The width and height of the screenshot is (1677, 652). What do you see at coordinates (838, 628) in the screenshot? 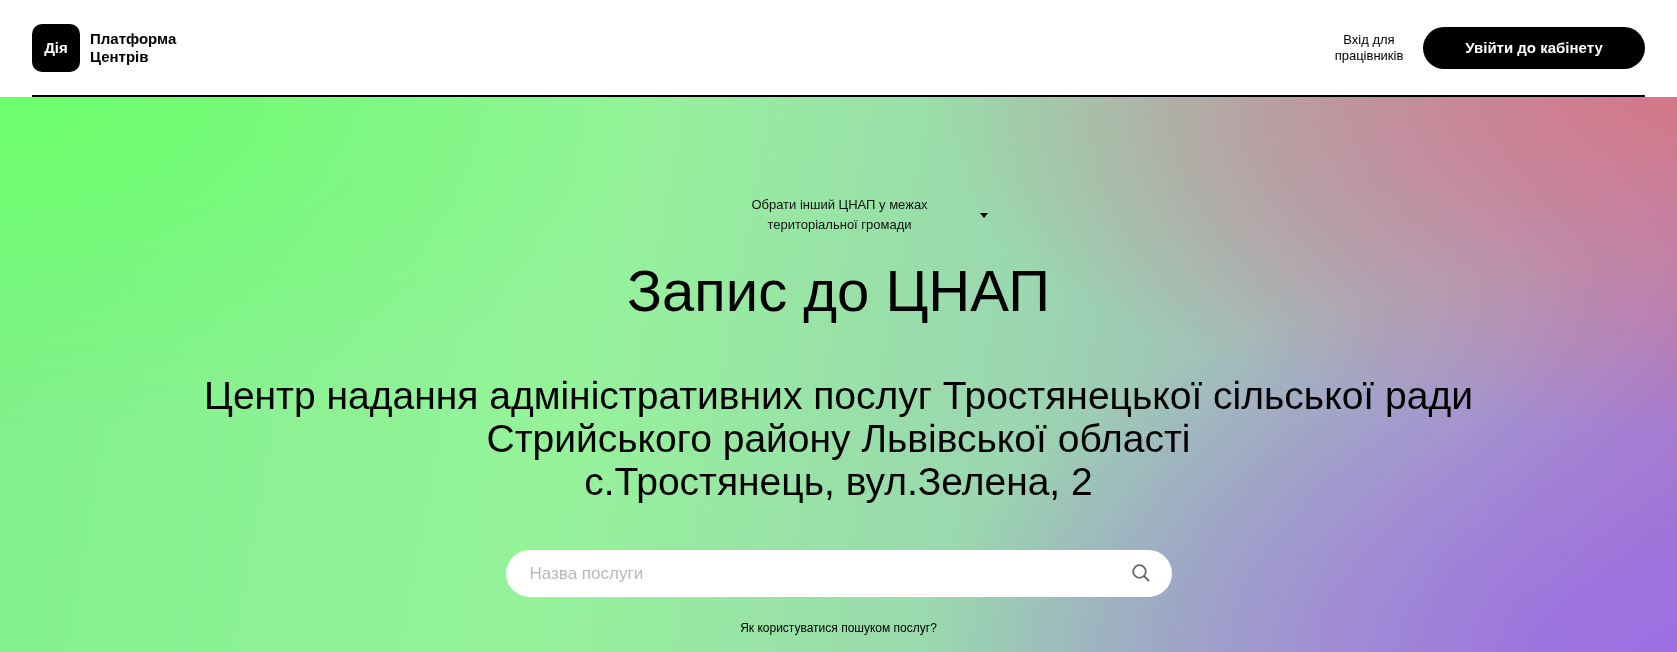
I see `search-help-link: Як користуватися пошуком послуг?` at bounding box center [838, 628].